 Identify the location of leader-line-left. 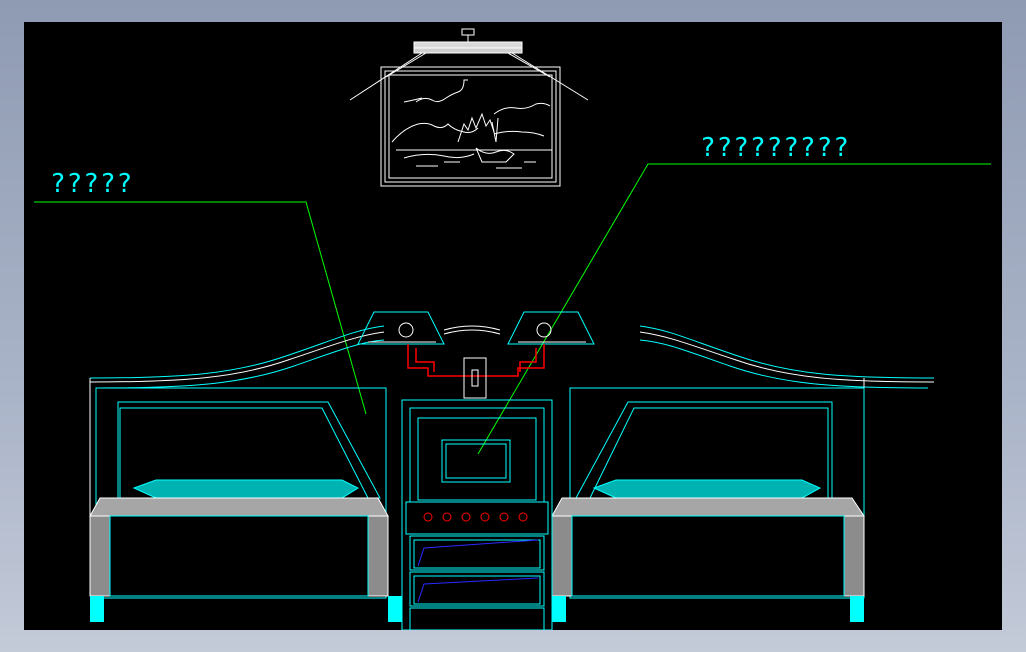
(200, 308).